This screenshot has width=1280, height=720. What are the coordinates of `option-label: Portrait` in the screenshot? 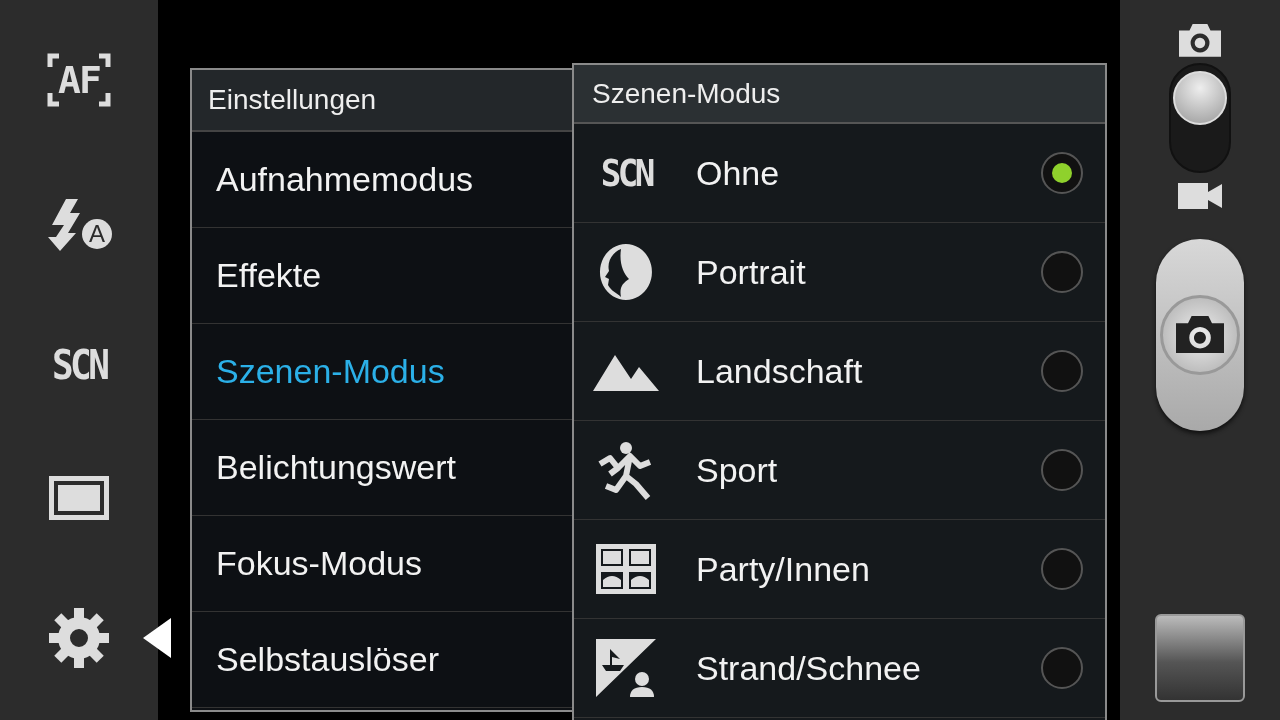 It's located at (859, 272).